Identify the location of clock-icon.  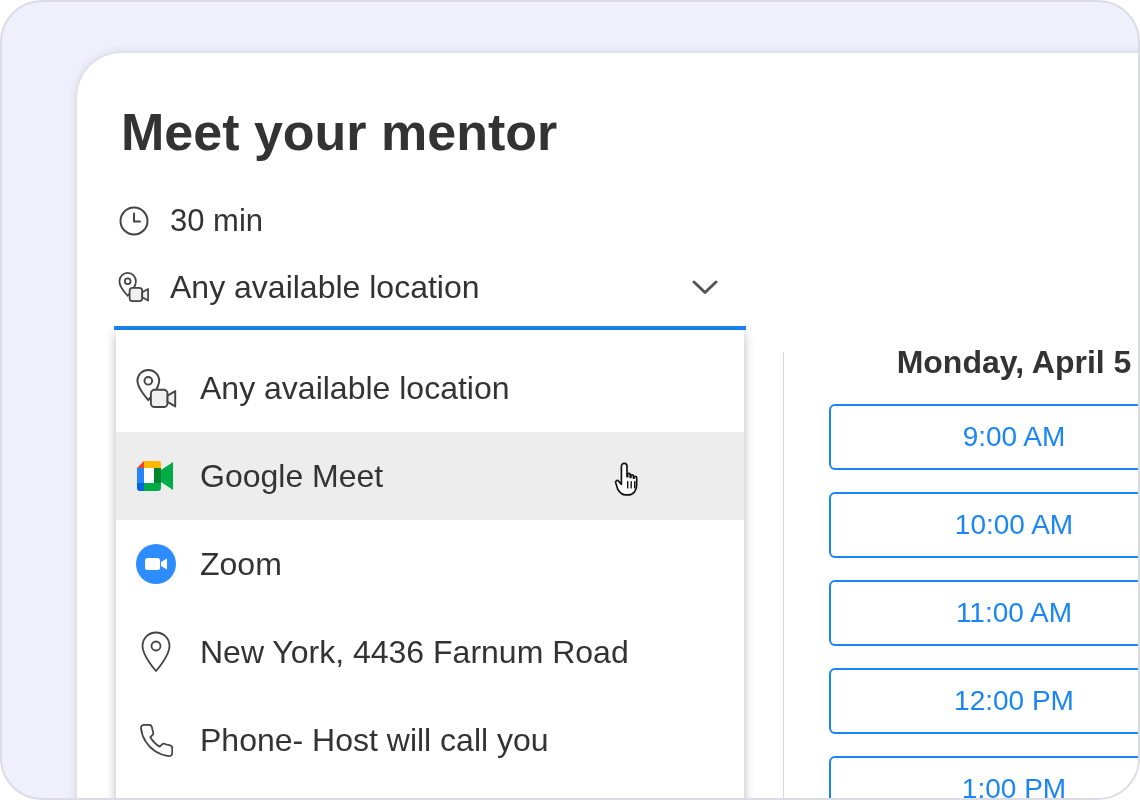
(134, 221).